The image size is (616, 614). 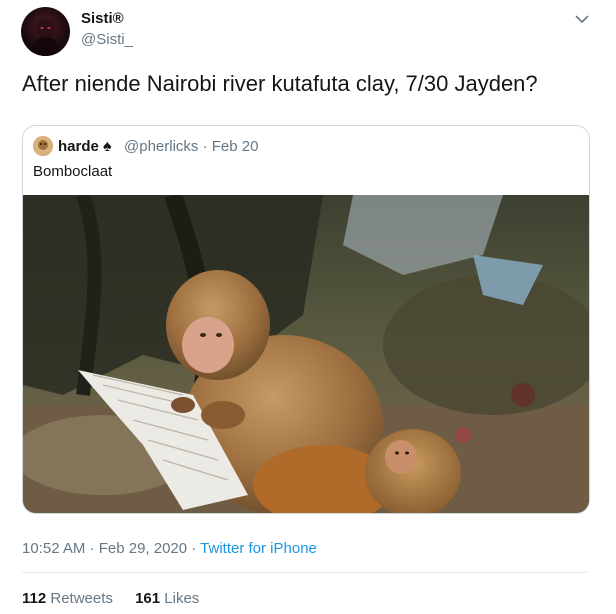 What do you see at coordinates (107, 40) in the screenshot?
I see `user-handle: @Sisti_` at bounding box center [107, 40].